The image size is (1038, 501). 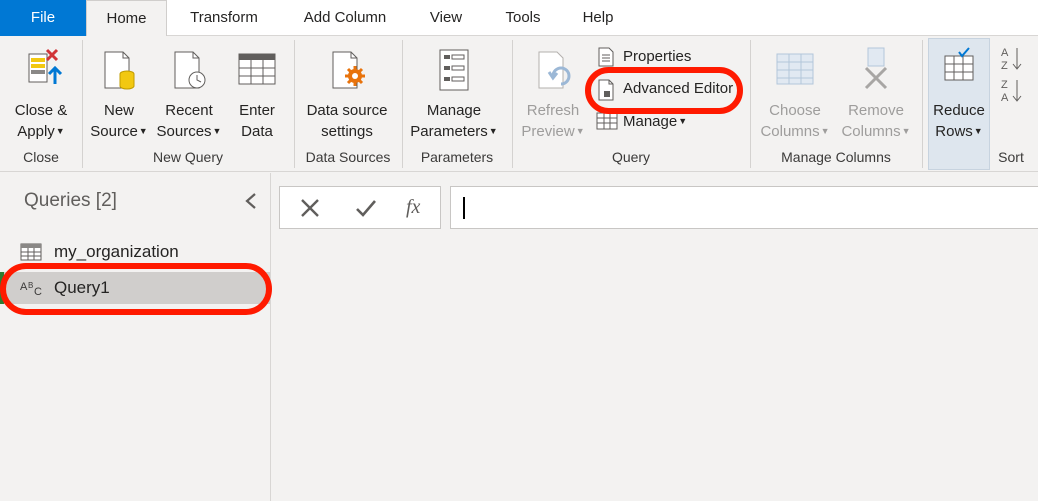 What do you see at coordinates (31, 289) in the screenshot?
I see `text-type-icon: A B C` at bounding box center [31, 289].